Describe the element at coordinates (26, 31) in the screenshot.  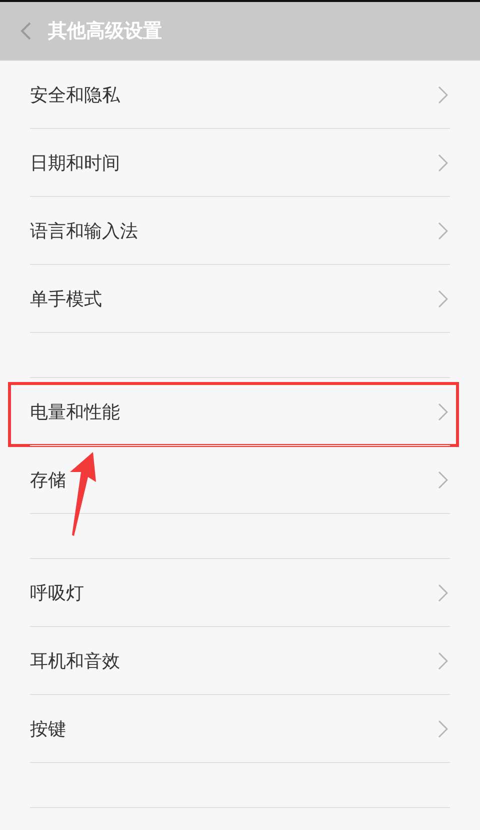
I see `back-icon` at that location.